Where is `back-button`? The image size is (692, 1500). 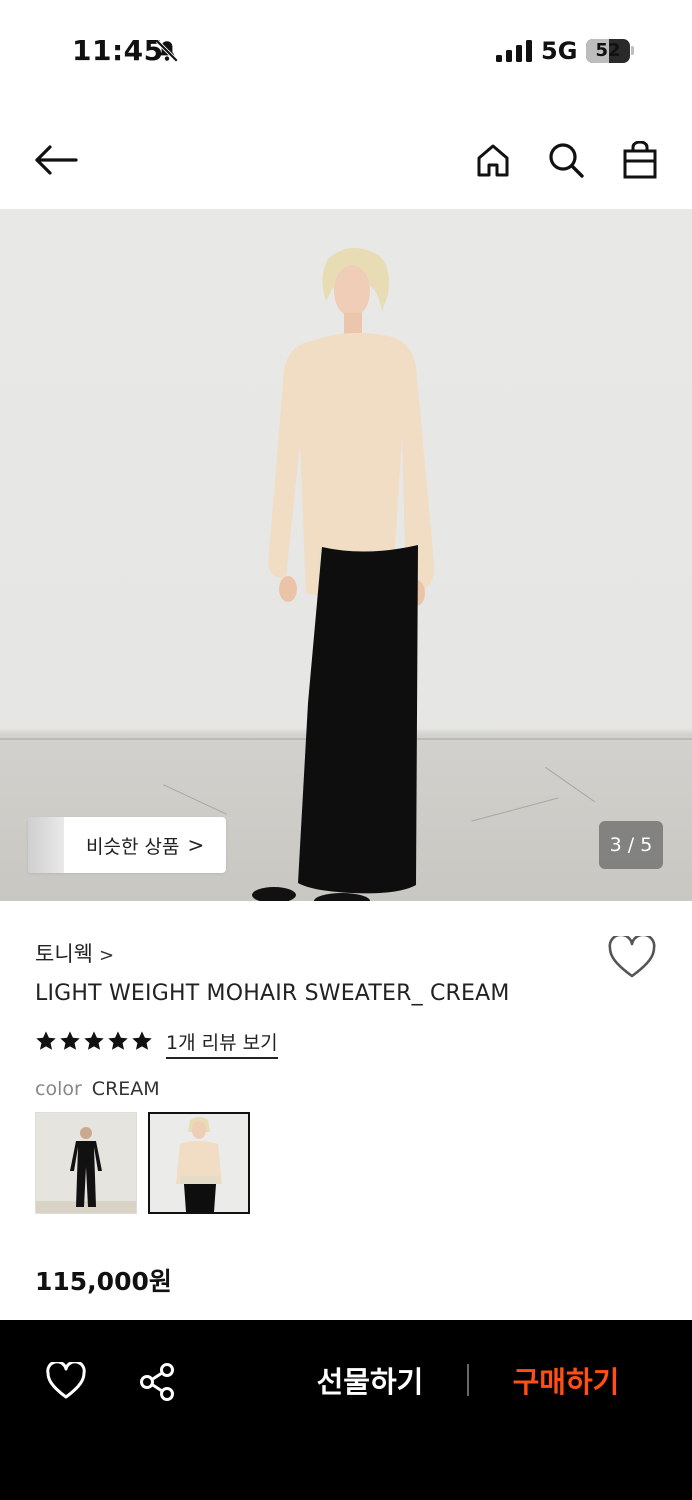 back-button is located at coordinates (56, 160).